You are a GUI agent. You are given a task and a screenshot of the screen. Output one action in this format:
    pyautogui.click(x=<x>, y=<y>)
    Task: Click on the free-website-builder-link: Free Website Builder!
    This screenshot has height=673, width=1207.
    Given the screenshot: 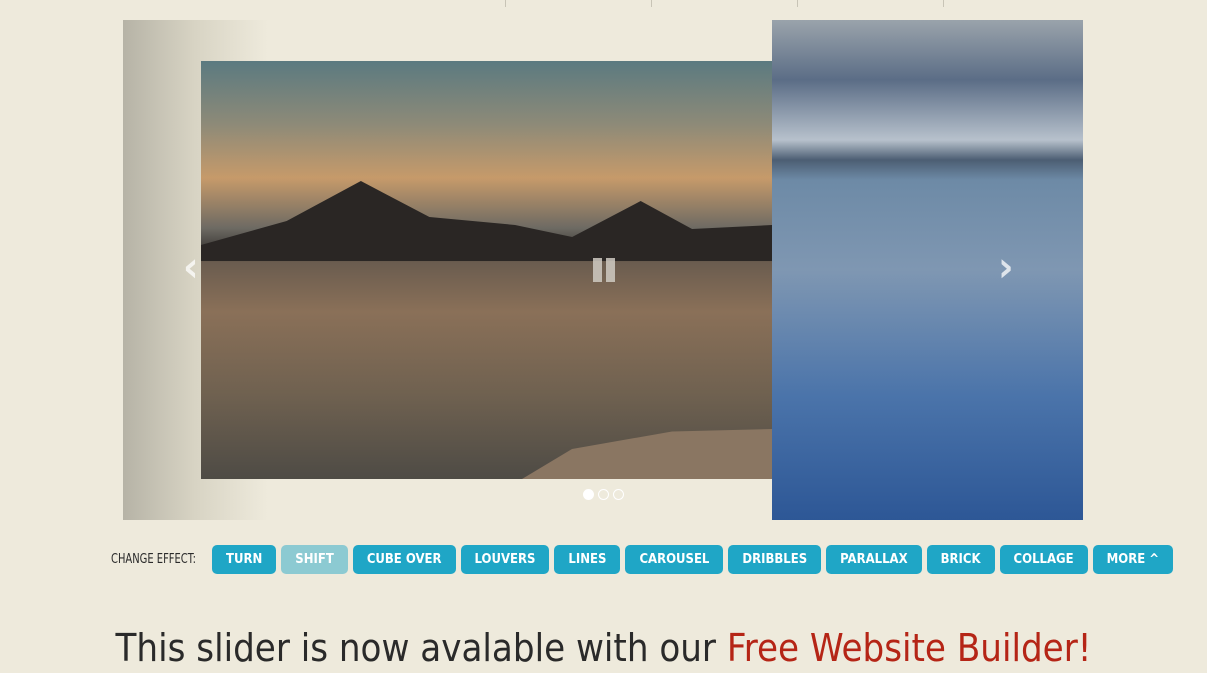 What is the action you would take?
    pyautogui.click(x=909, y=648)
    